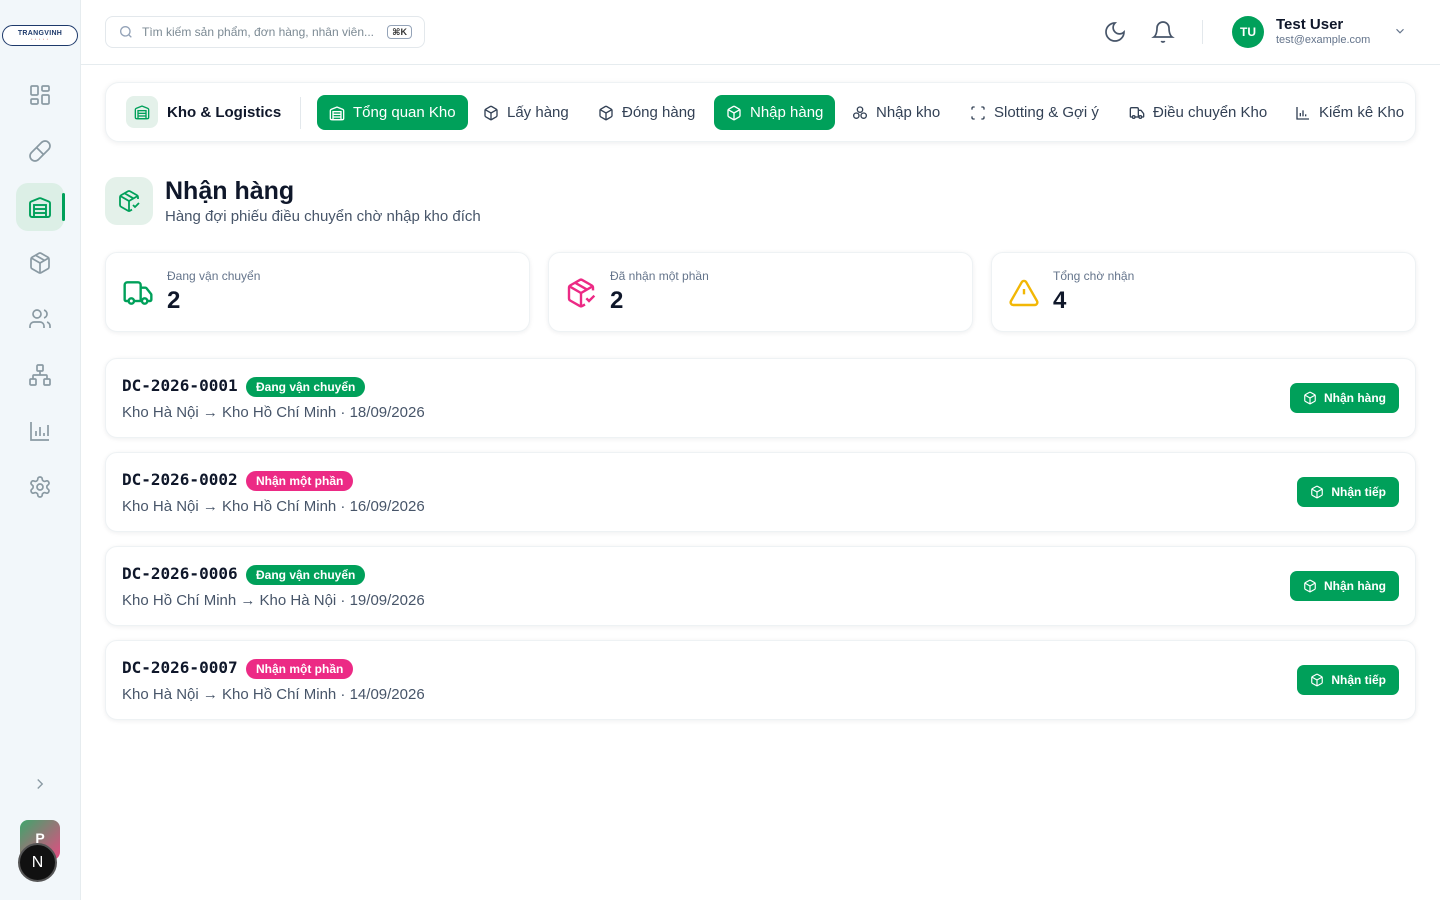  What do you see at coordinates (40, 39) in the screenshot?
I see `logo-sub: • • • • •` at bounding box center [40, 39].